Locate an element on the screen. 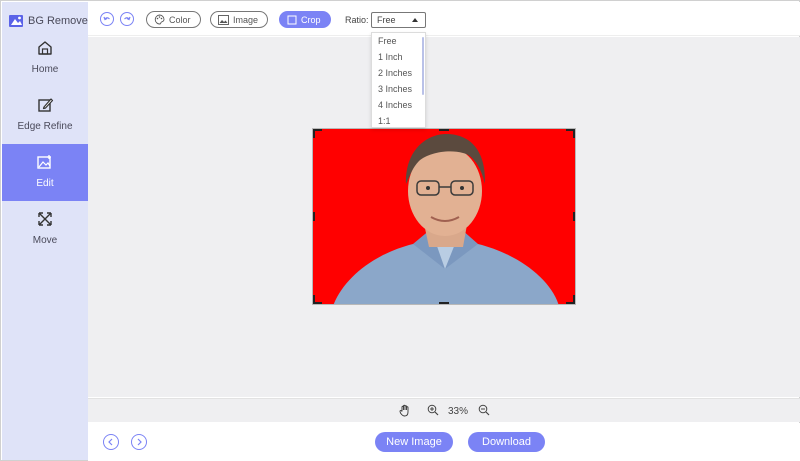 The height and width of the screenshot is (461, 800). chevron-left-icon is located at coordinates (110, 442).